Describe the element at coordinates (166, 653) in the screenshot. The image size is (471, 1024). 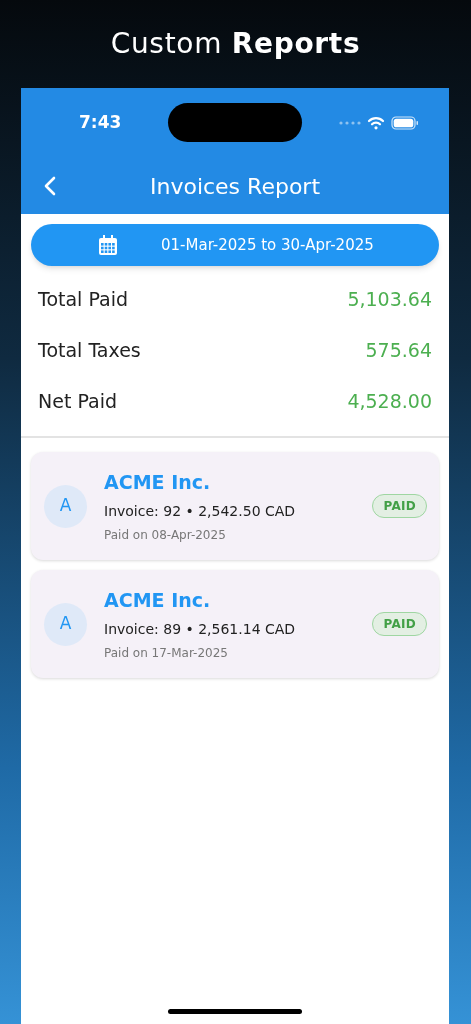
I see `paid-date: Paid on 17-Mar-2025` at that location.